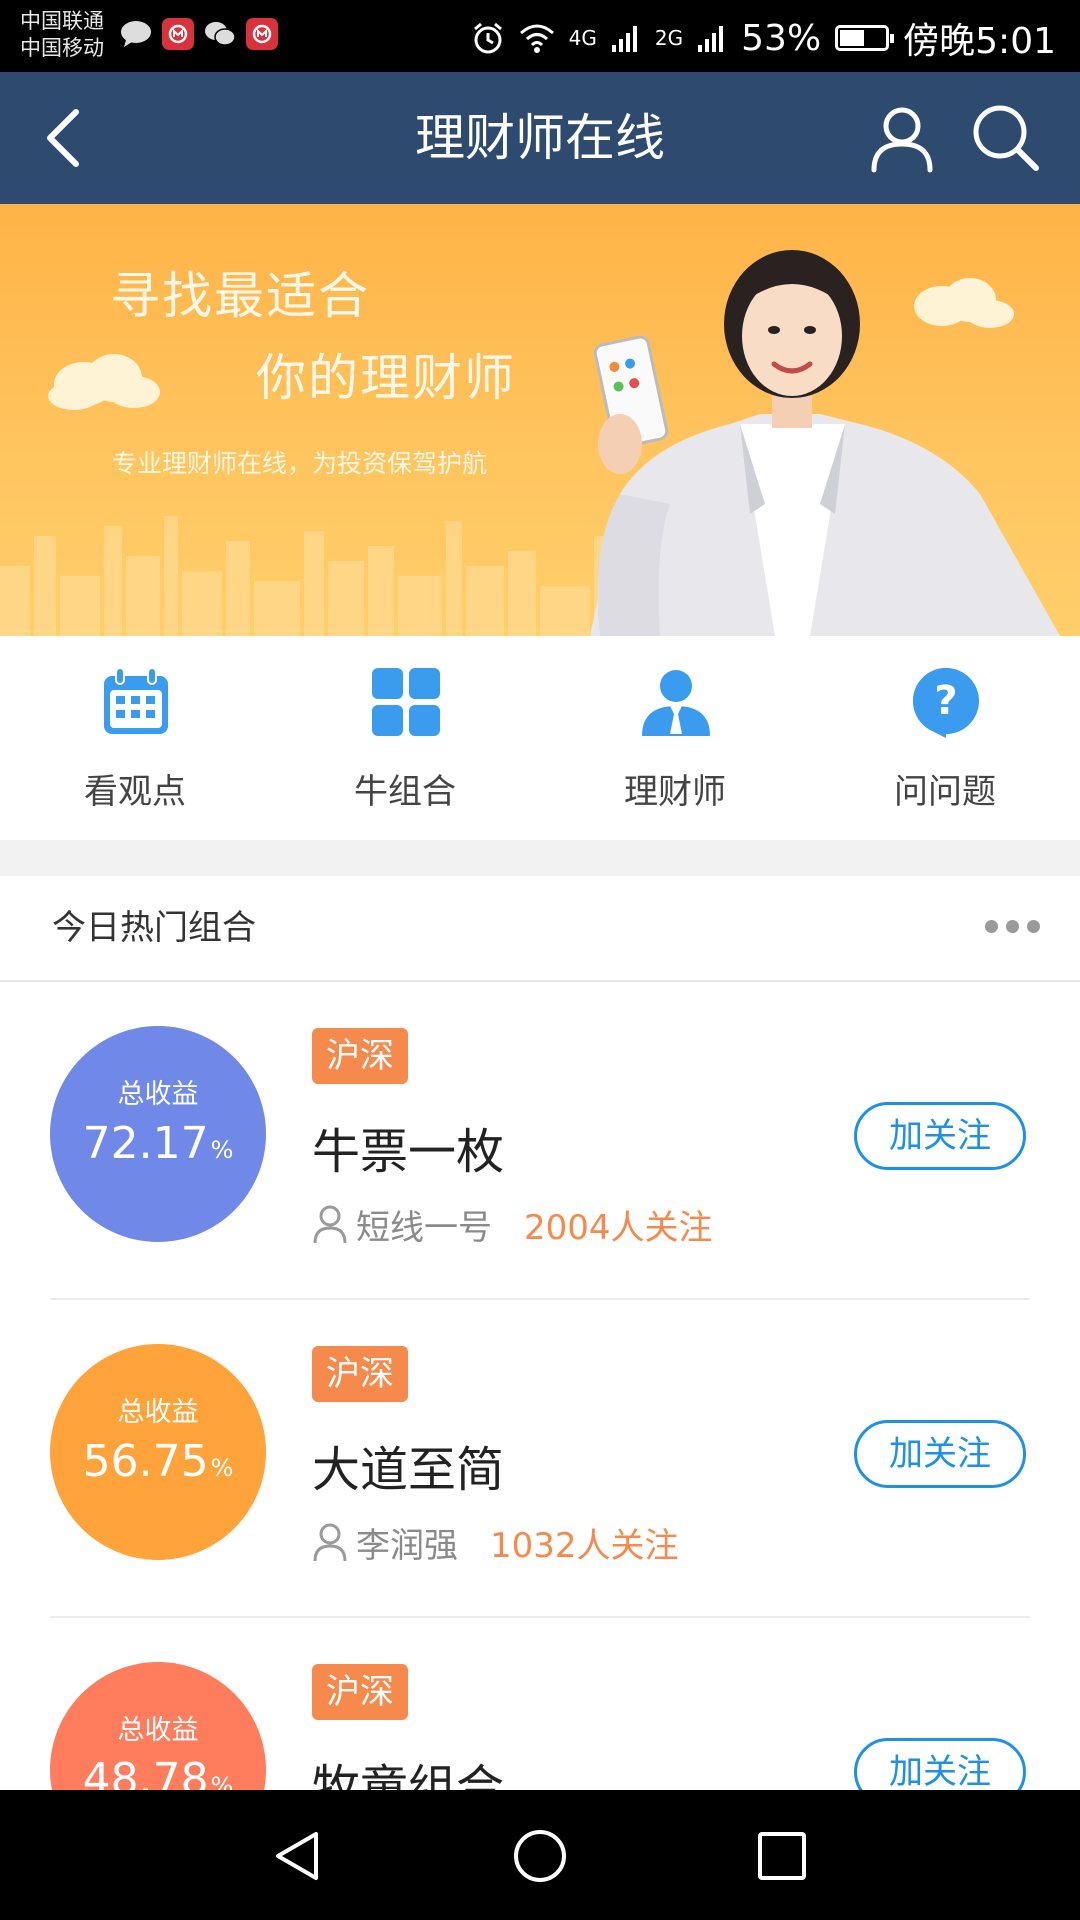 This screenshot has height=1920, width=1080. Describe the element at coordinates (781, 38) in the screenshot. I see `battery-percent: 53%` at that location.